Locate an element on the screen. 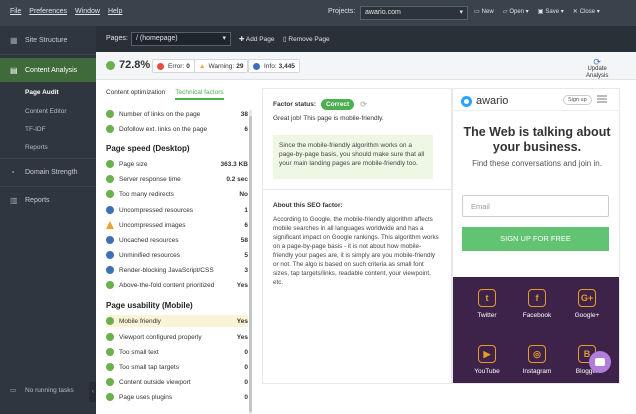 This screenshot has height=414, width=636. awario-logo-icon is located at coordinates (466, 101).